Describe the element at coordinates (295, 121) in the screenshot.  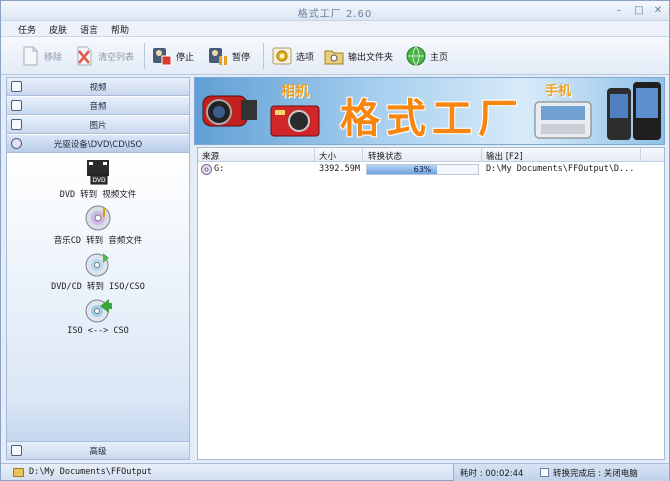
I see `camera-icon` at that location.